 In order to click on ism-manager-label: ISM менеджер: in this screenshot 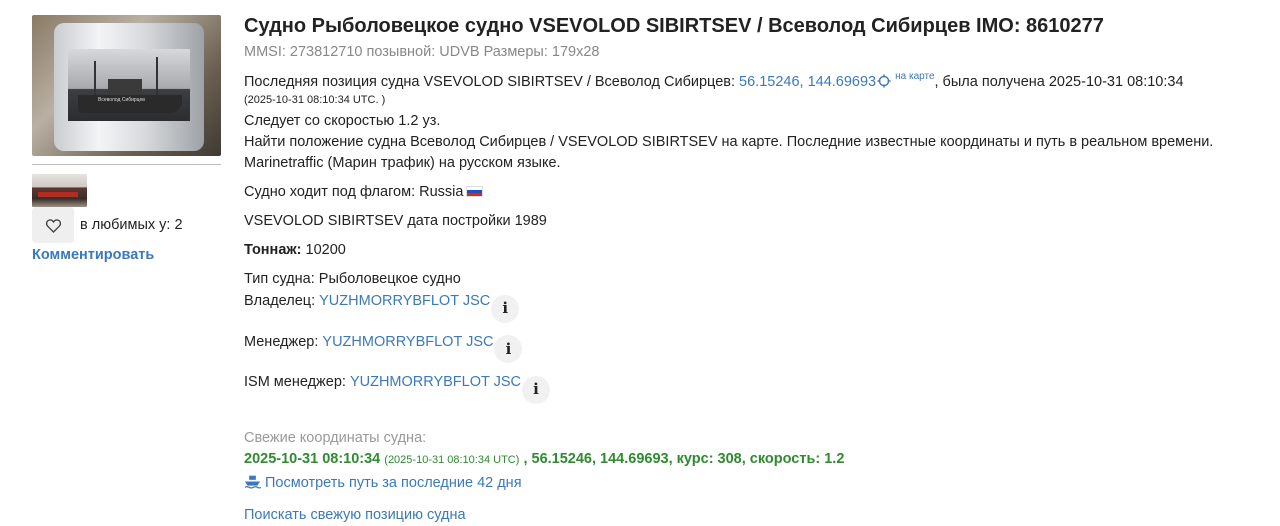, I will do `click(297, 382)`.